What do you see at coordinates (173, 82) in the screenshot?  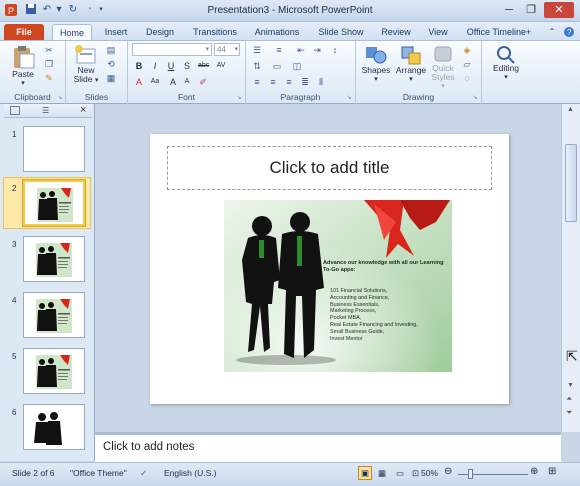 I see `increase-font-icon: A` at bounding box center [173, 82].